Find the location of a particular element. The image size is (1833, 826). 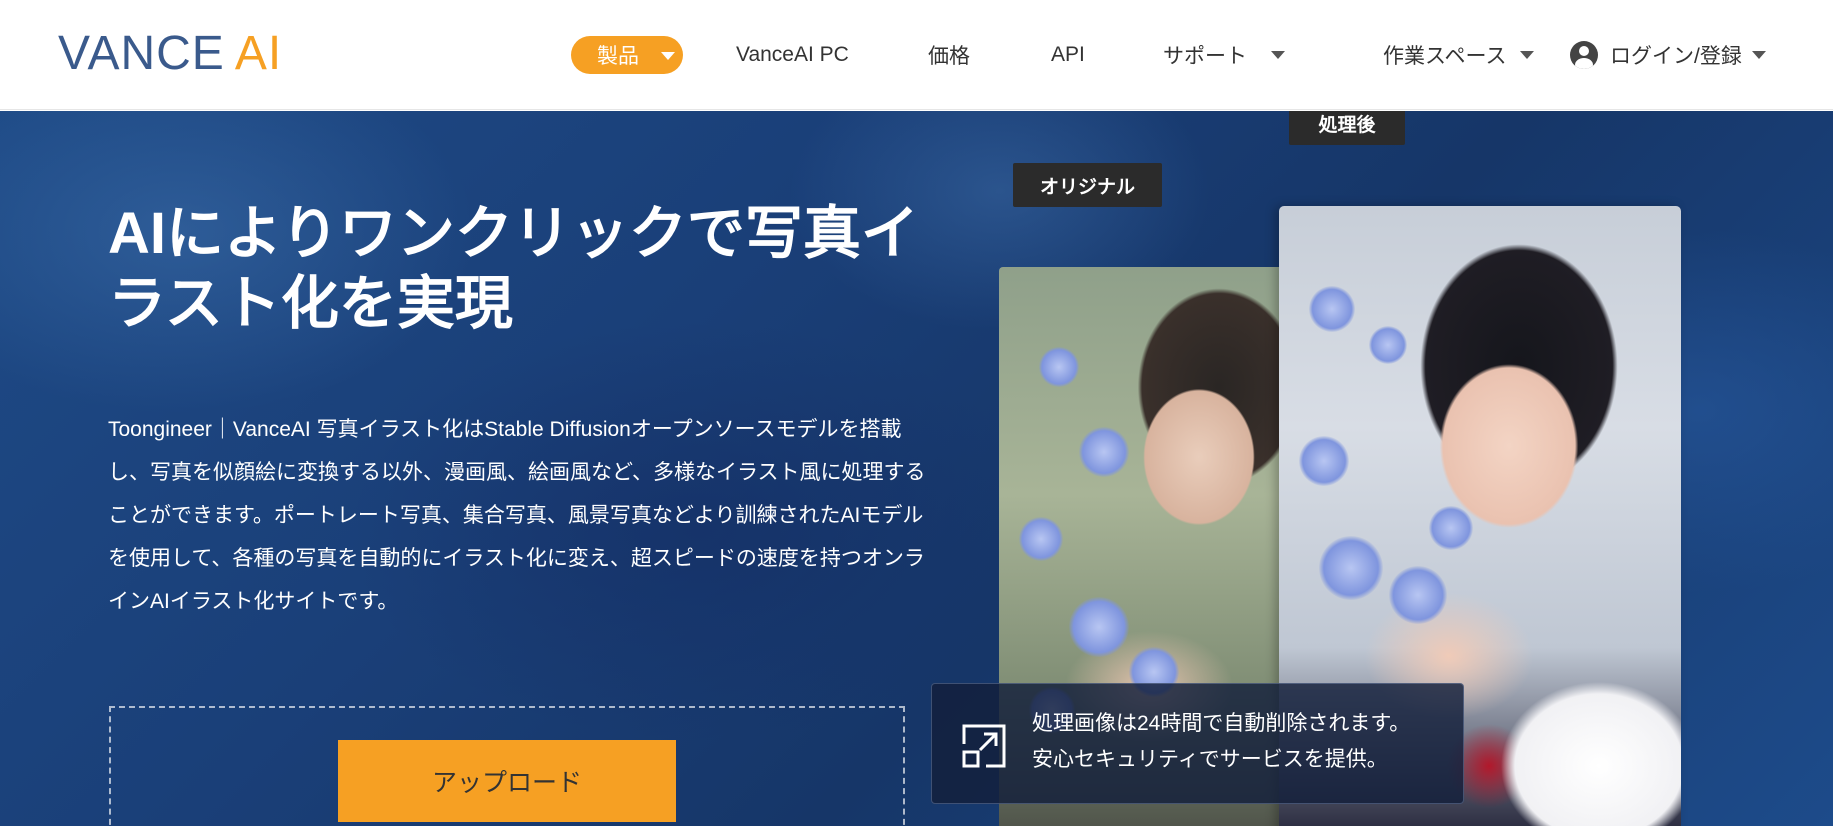

nav-api-label: API is located at coordinates (1068, 54).